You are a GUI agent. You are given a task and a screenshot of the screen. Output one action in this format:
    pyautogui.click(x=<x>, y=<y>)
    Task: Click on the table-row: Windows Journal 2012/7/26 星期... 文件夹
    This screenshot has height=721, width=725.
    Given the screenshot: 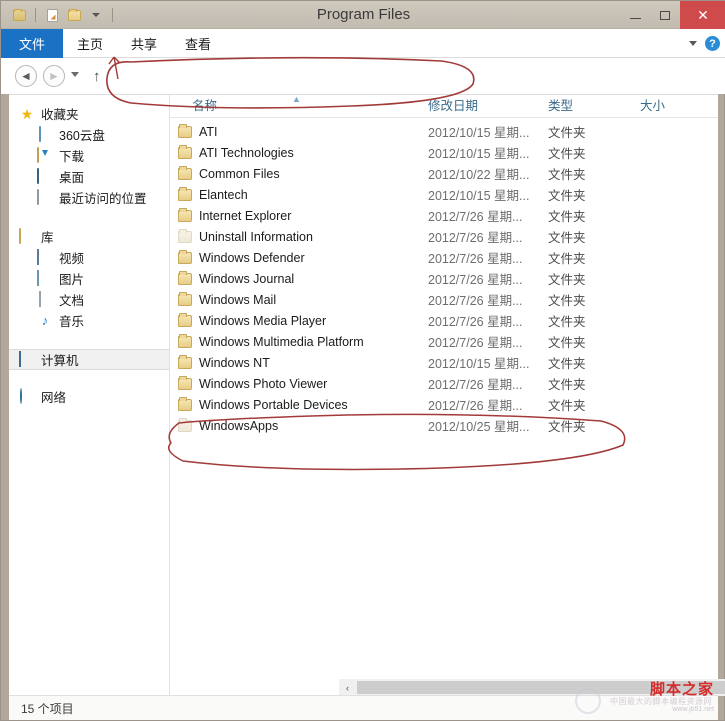 What is the action you would take?
    pyautogui.click(x=444, y=278)
    